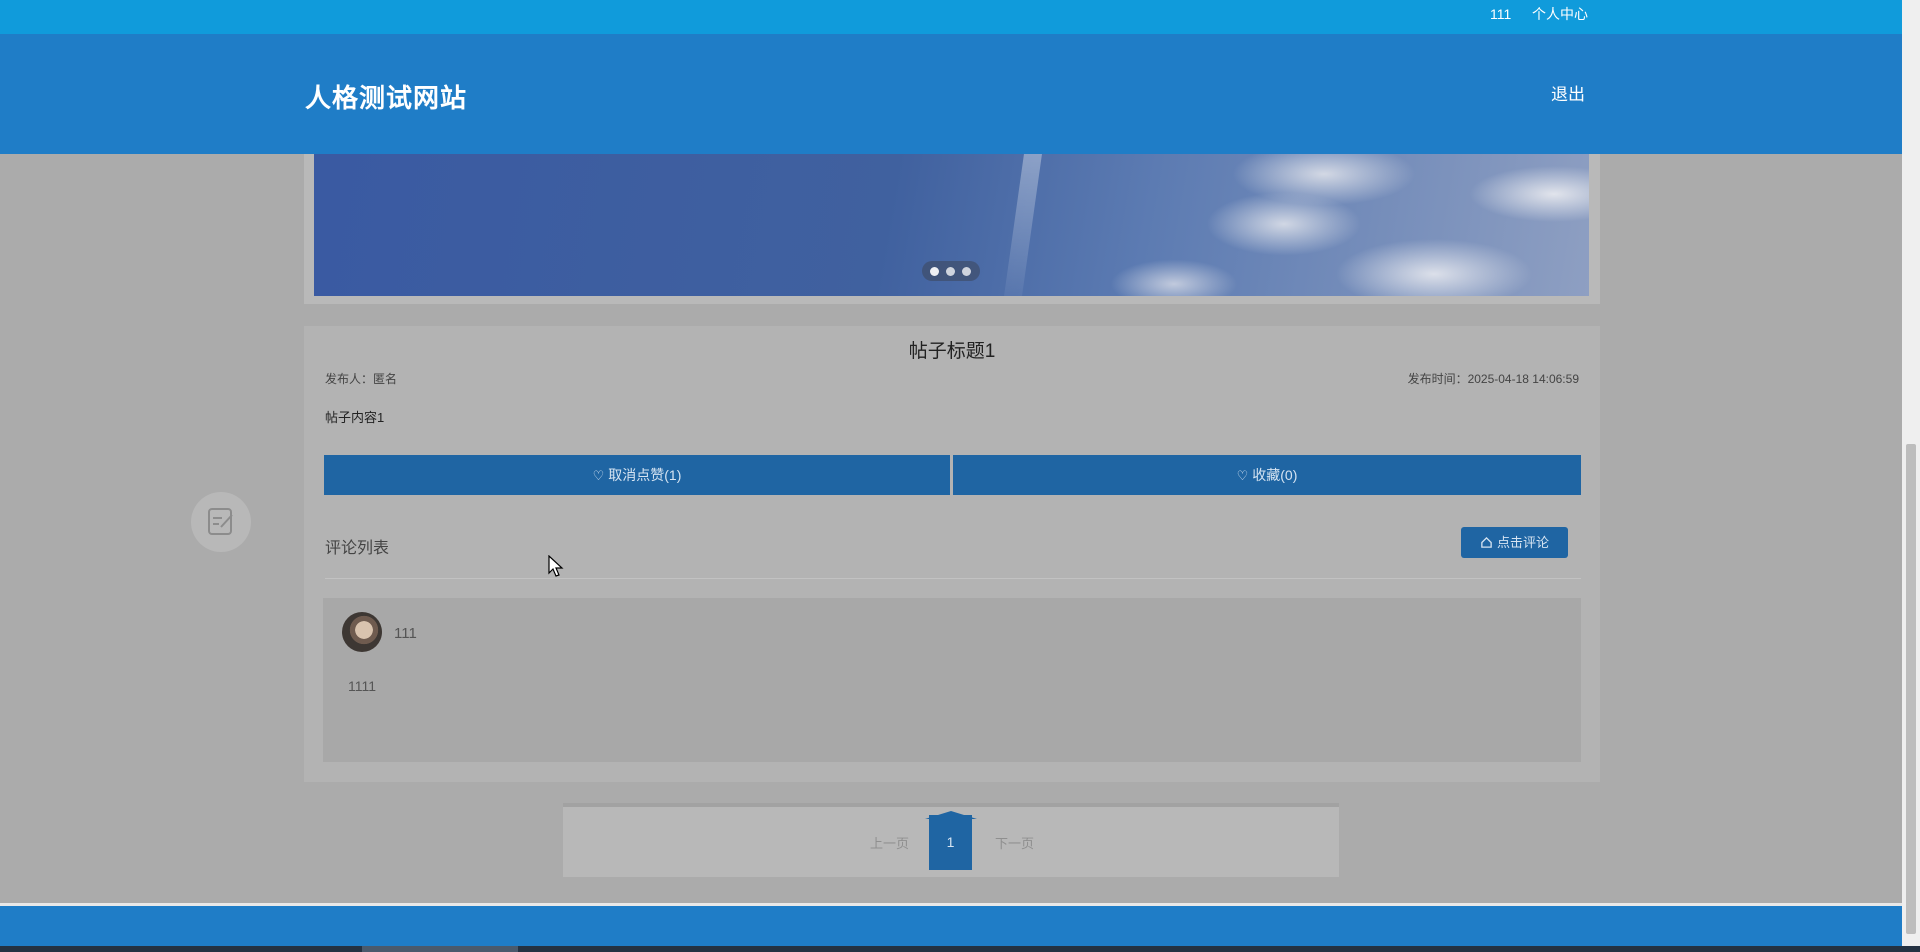  What do you see at coordinates (405, 633) in the screenshot?
I see `comment-username: 111` at bounding box center [405, 633].